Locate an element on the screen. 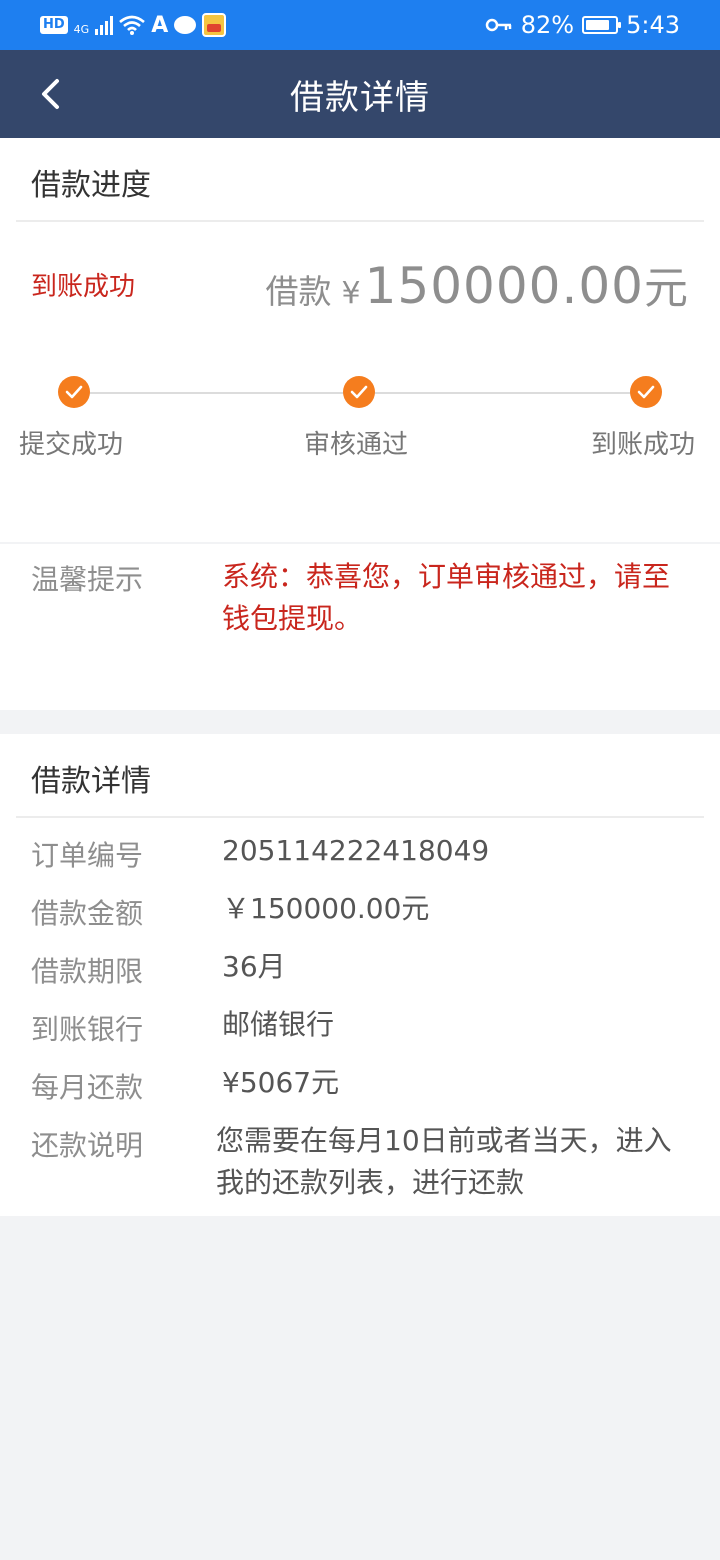  status-bar-right: 82% 5:43 is located at coordinates (582, 25).